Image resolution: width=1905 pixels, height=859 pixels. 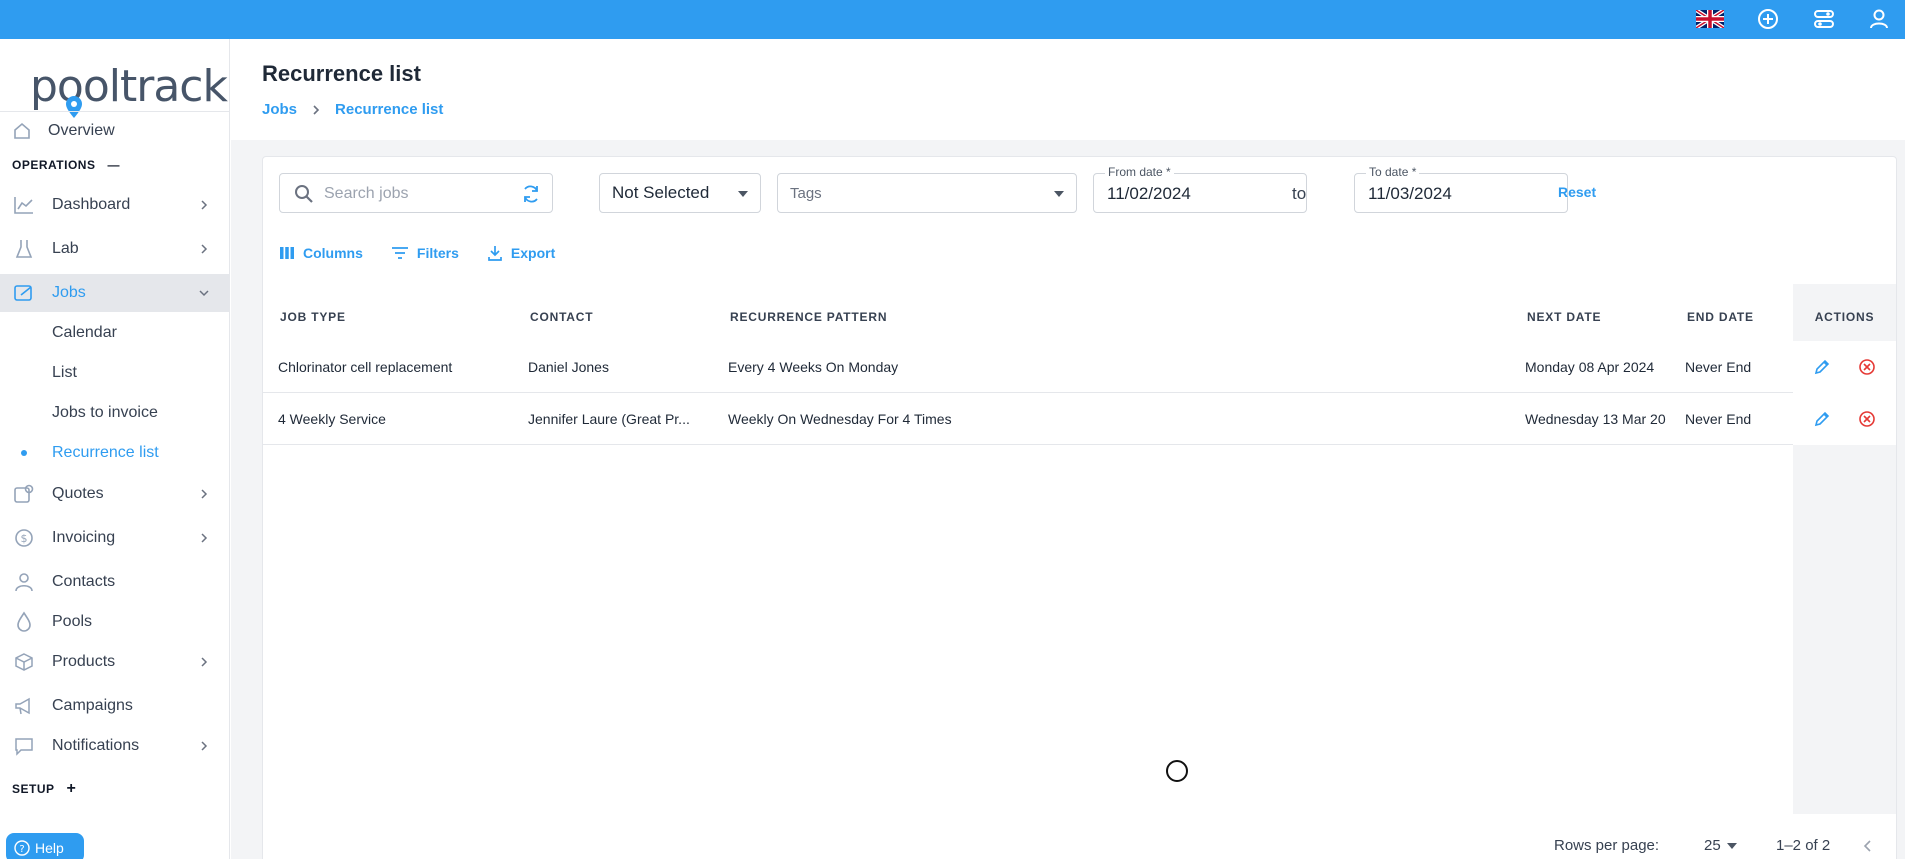 I want to click on sidebar-subitem-calendar: Calendar, so click(x=114, y=333).